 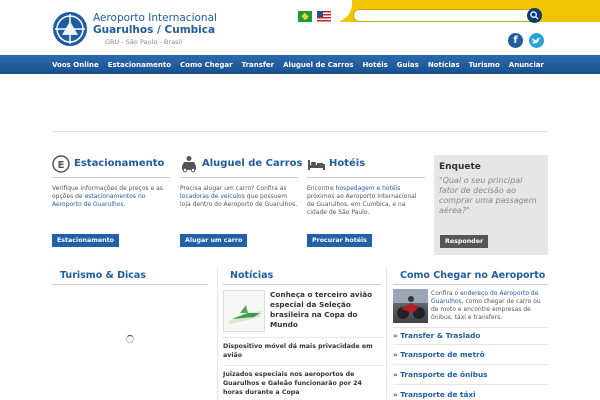 What do you see at coordinates (212, 196) in the screenshot?
I see `locadoras-link: locadoras de veículos` at bounding box center [212, 196].